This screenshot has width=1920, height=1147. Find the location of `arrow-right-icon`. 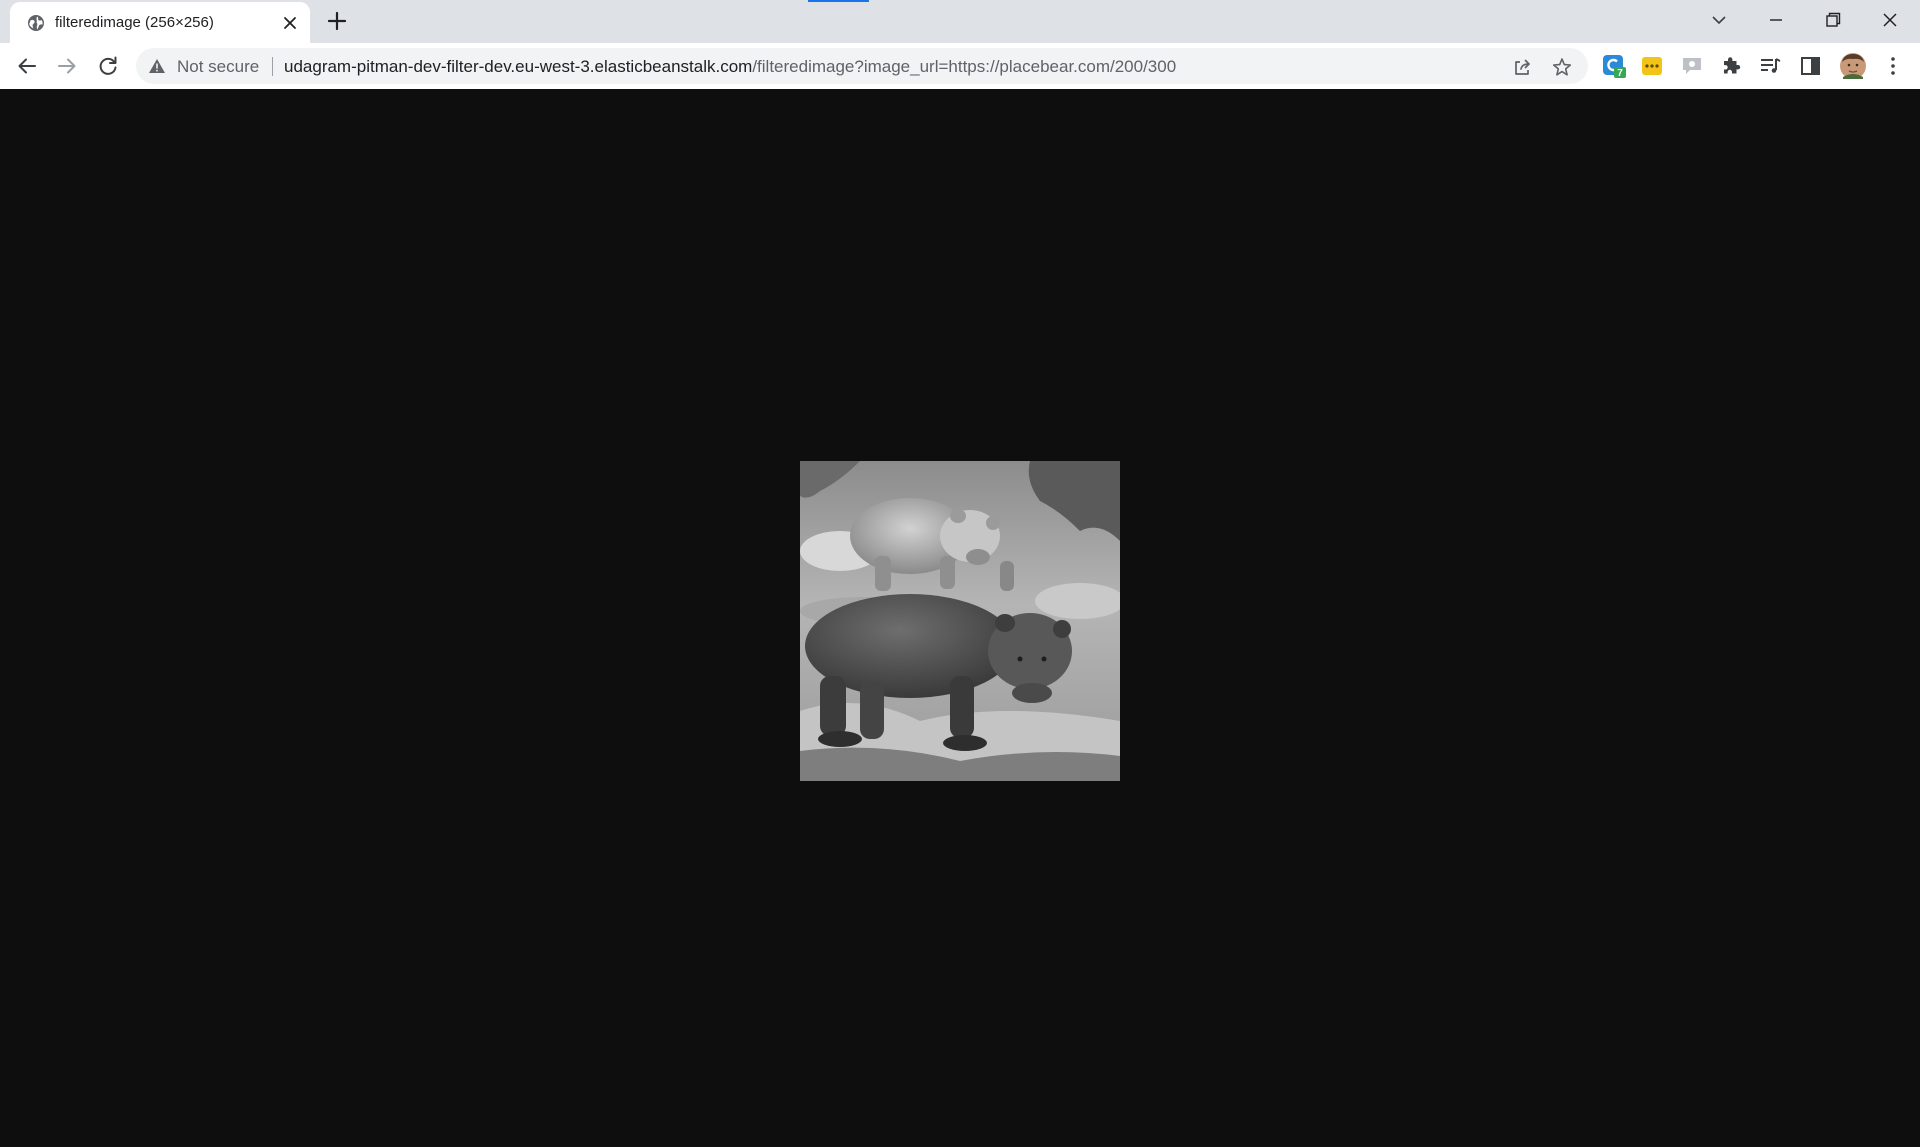

arrow-right-icon is located at coordinates (67, 66).